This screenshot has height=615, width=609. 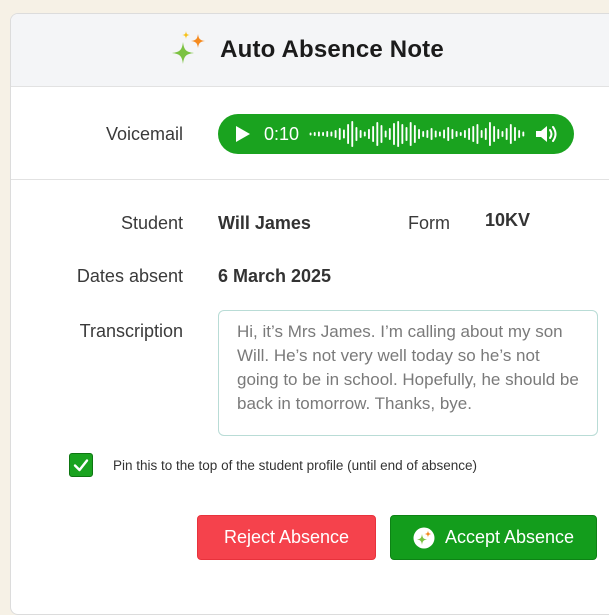 What do you see at coordinates (275, 276) in the screenshot?
I see `dates-absent-value: 6 March 2025` at bounding box center [275, 276].